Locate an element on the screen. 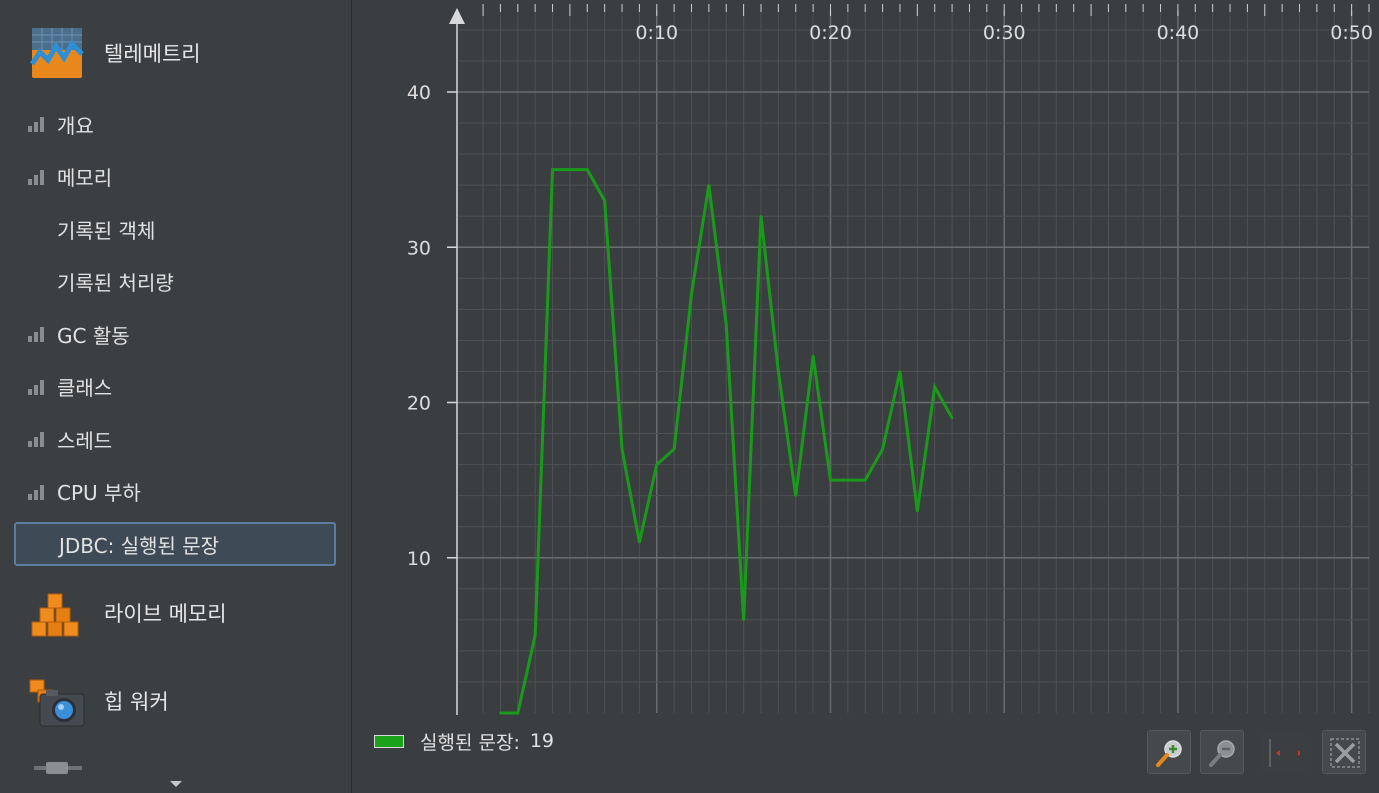 The image size is (1379, 793). sidebar-item-label: CPU 부하 is located at coordinates (99, 493).